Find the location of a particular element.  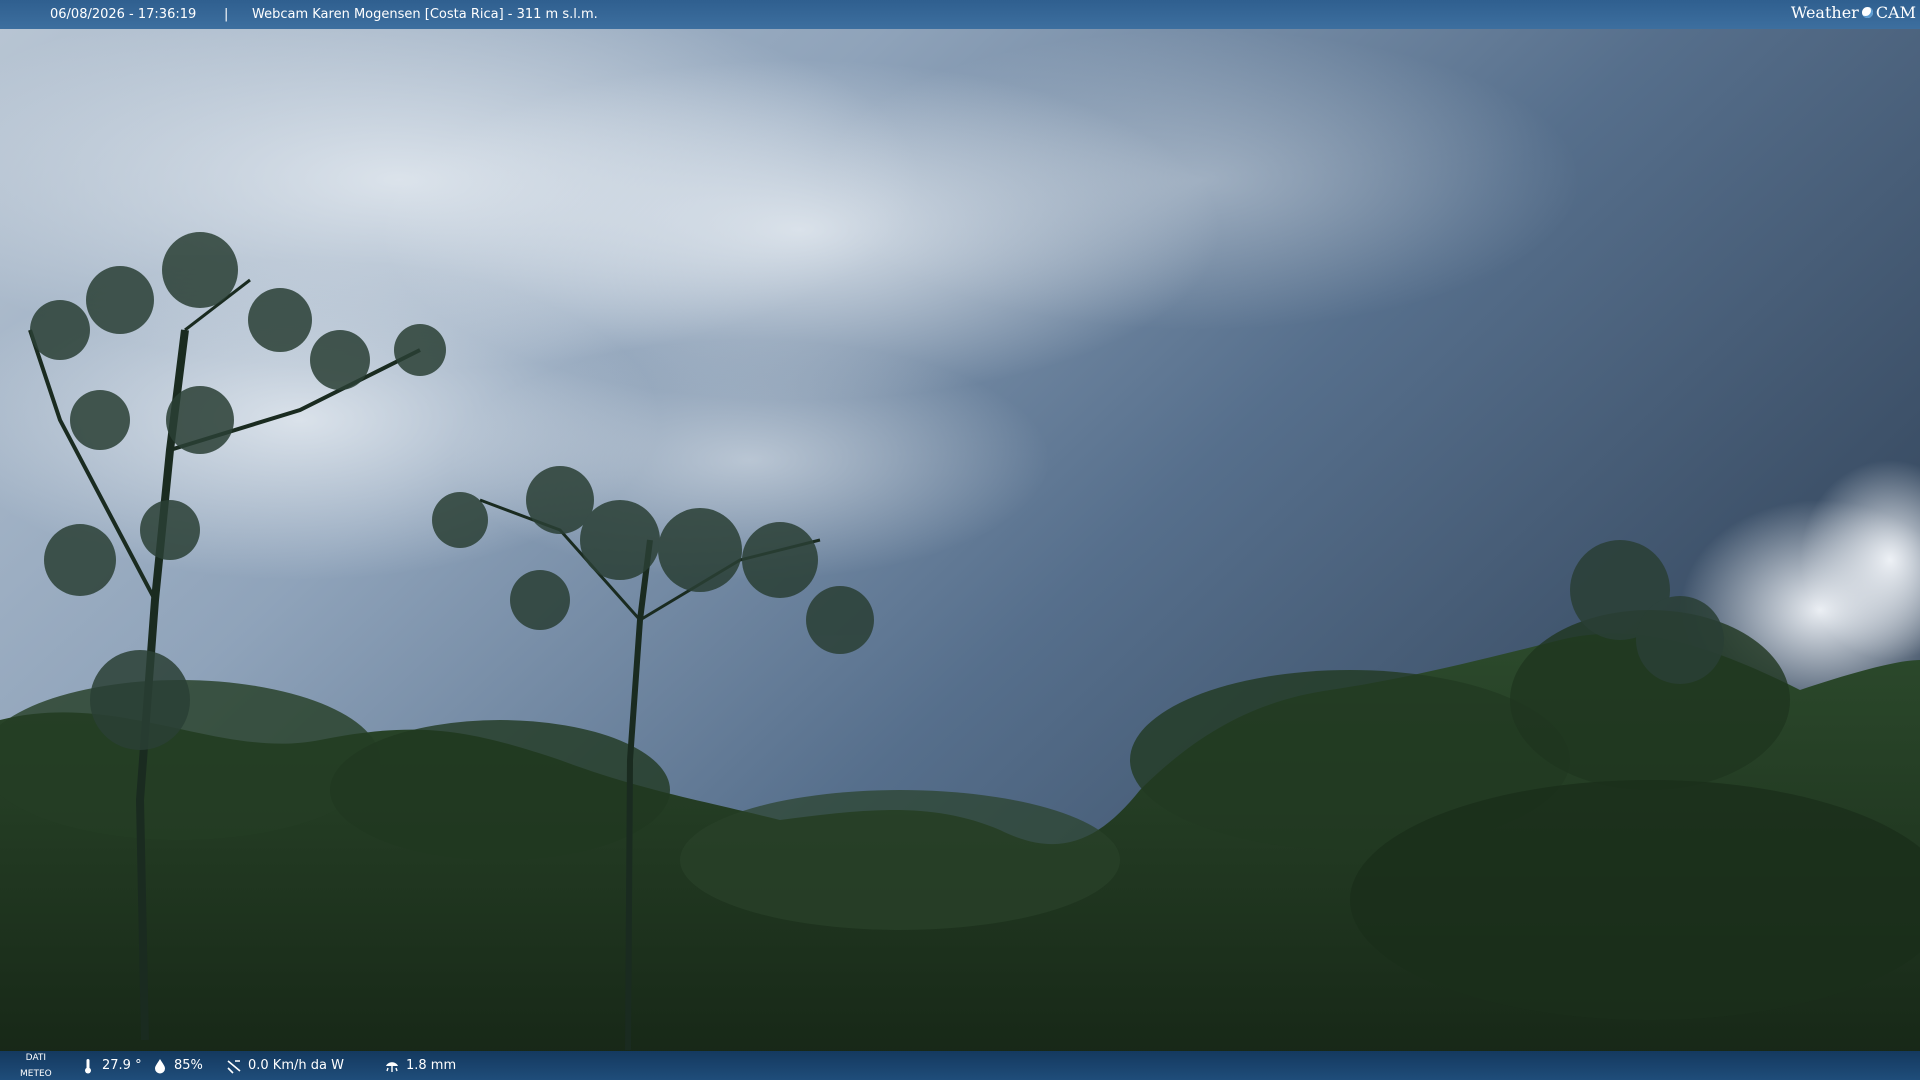

rain-value: 1.8 mm is located at coordinates (431, 1065).